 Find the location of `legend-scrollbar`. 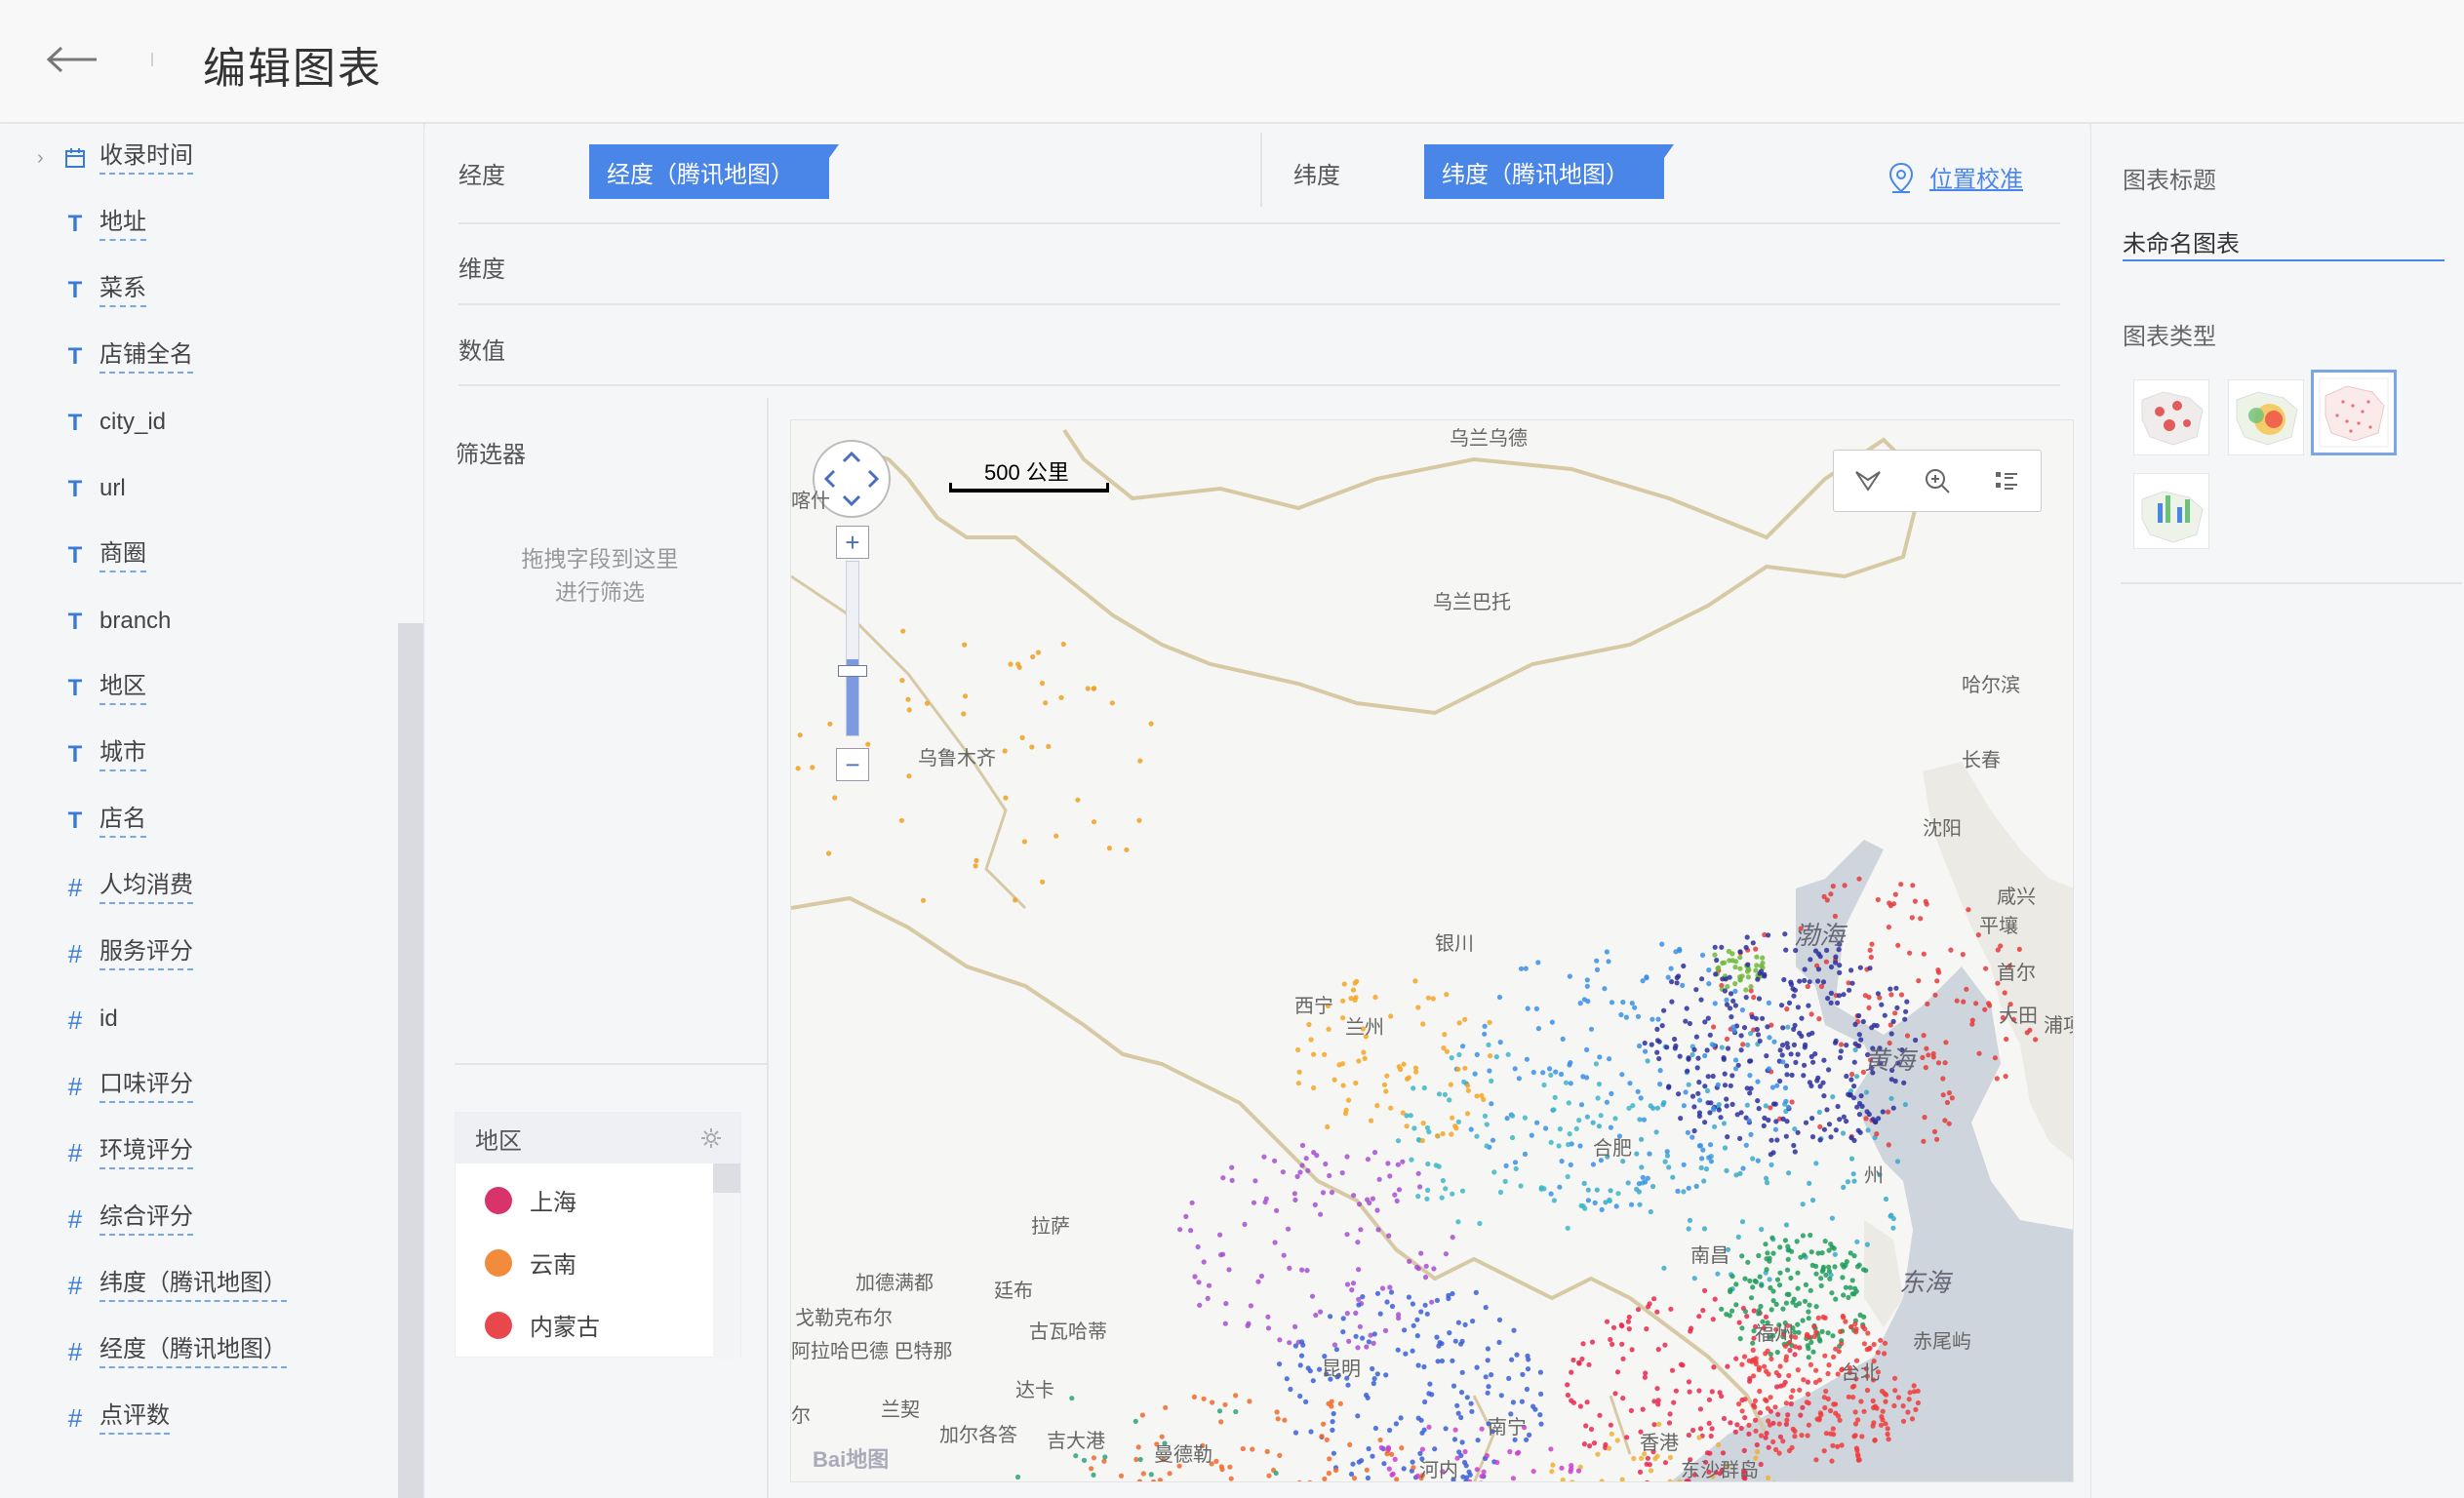

legend-scrollbar is located at coordinates (726, 1261).